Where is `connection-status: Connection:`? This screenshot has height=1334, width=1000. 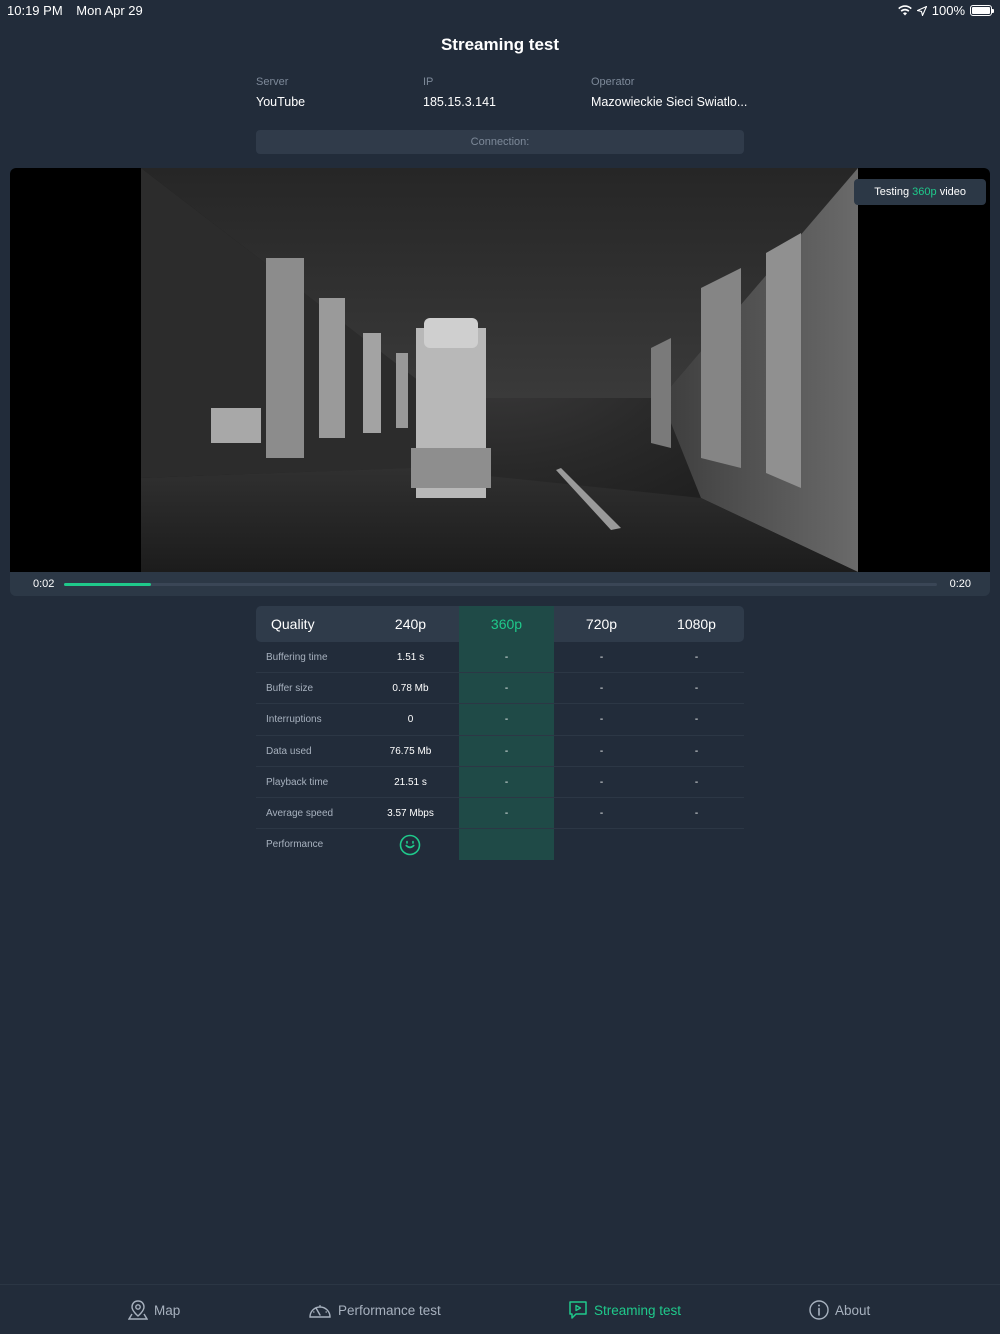 connection-status: Connection: is located at coordinates (500, 142).